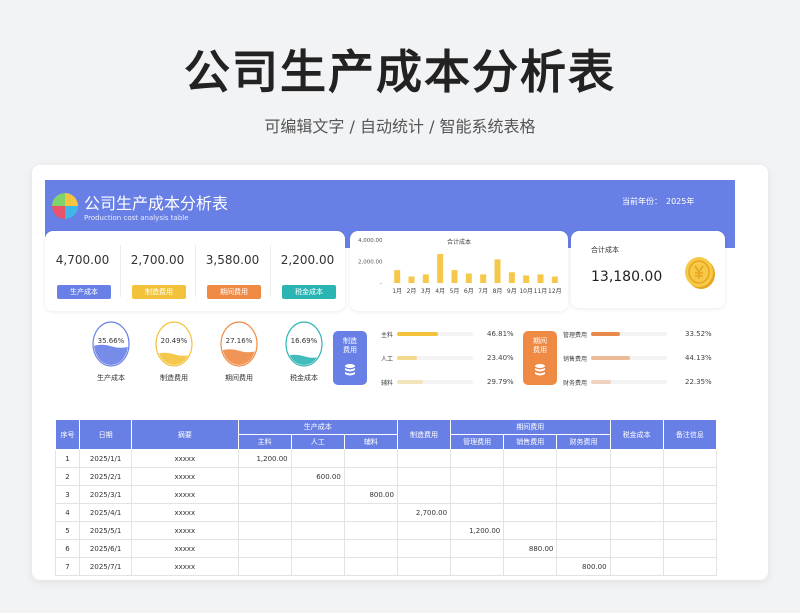 The width and height of the screenshot is (800, 613). What do you see at coordinates (106, 566) in the screenshot?
I see `table-cell: 2025/7/1` at bounding box center [106, 566].